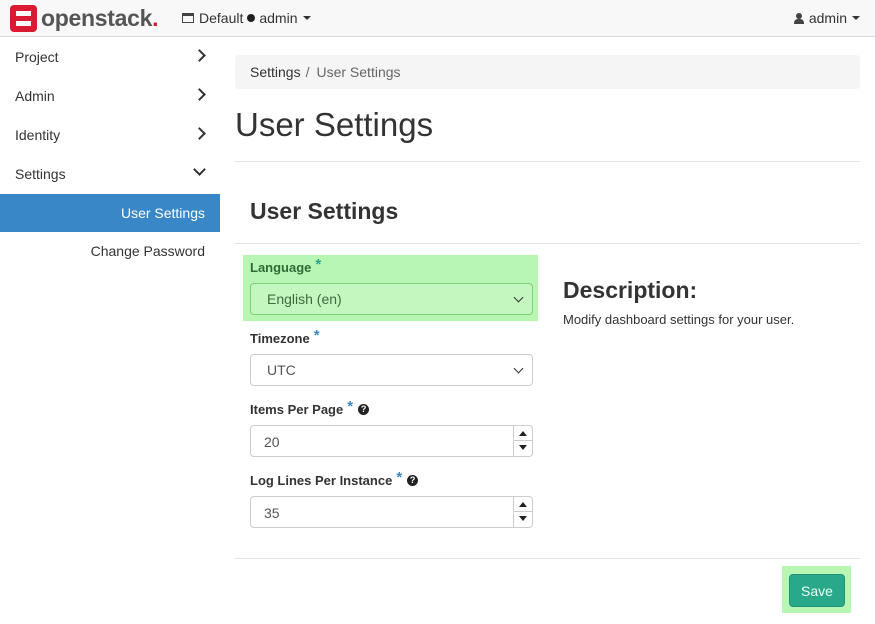  I want to click on project-list-icon, so click(188, 18).